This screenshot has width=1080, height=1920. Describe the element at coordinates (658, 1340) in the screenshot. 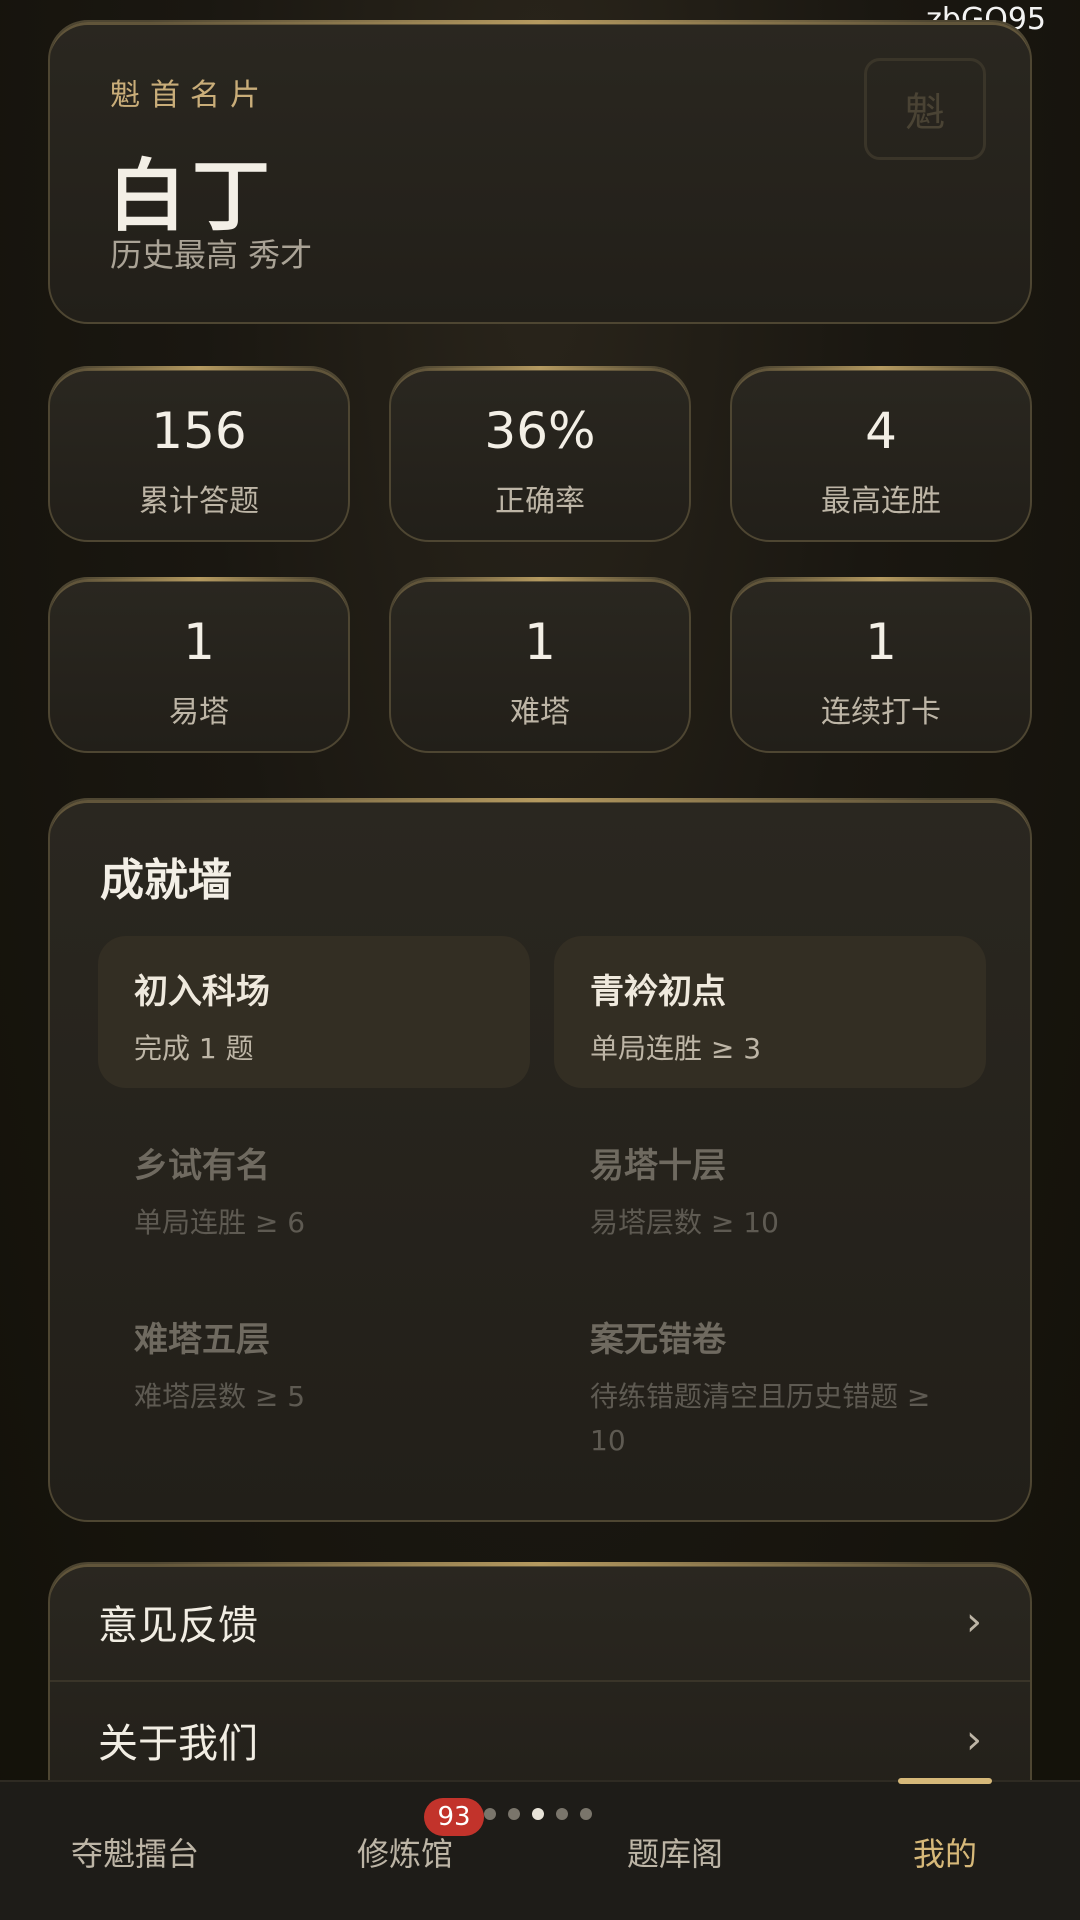

I see `achievement-title: 案无错卷` at that location.